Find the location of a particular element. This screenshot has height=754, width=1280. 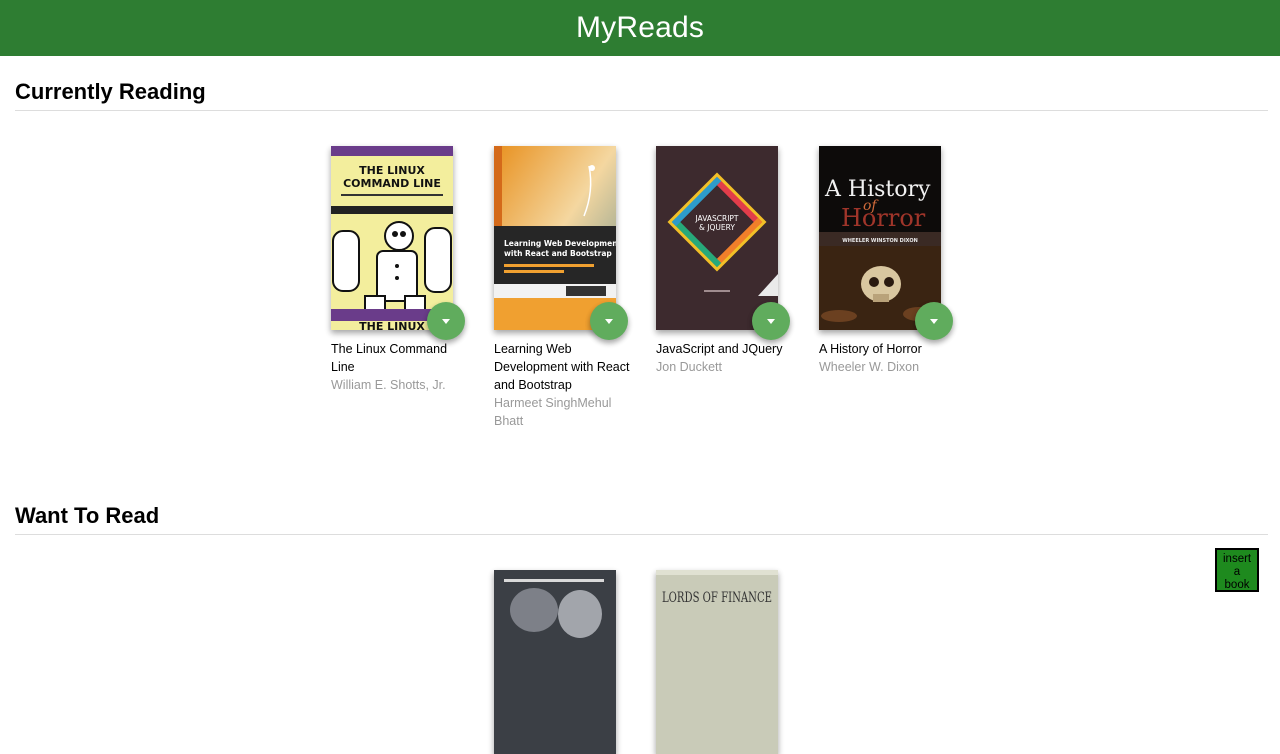

book-title: A History of Horror is located at coordinates (870, 349).